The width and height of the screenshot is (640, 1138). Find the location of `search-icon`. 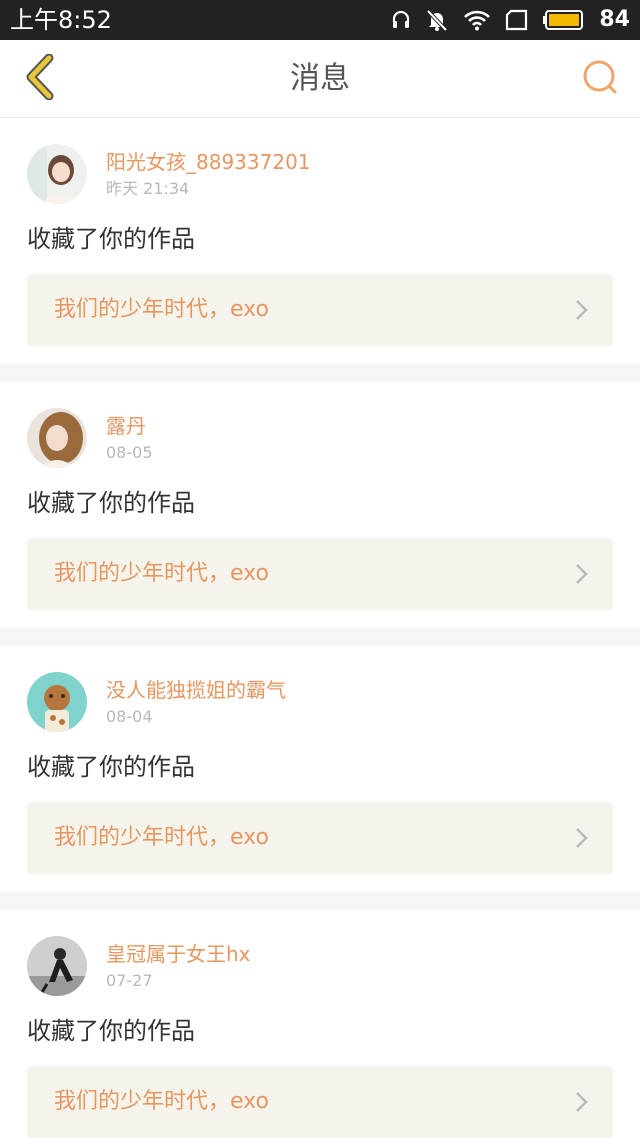

search-icon is located at coordinates (600, 79).